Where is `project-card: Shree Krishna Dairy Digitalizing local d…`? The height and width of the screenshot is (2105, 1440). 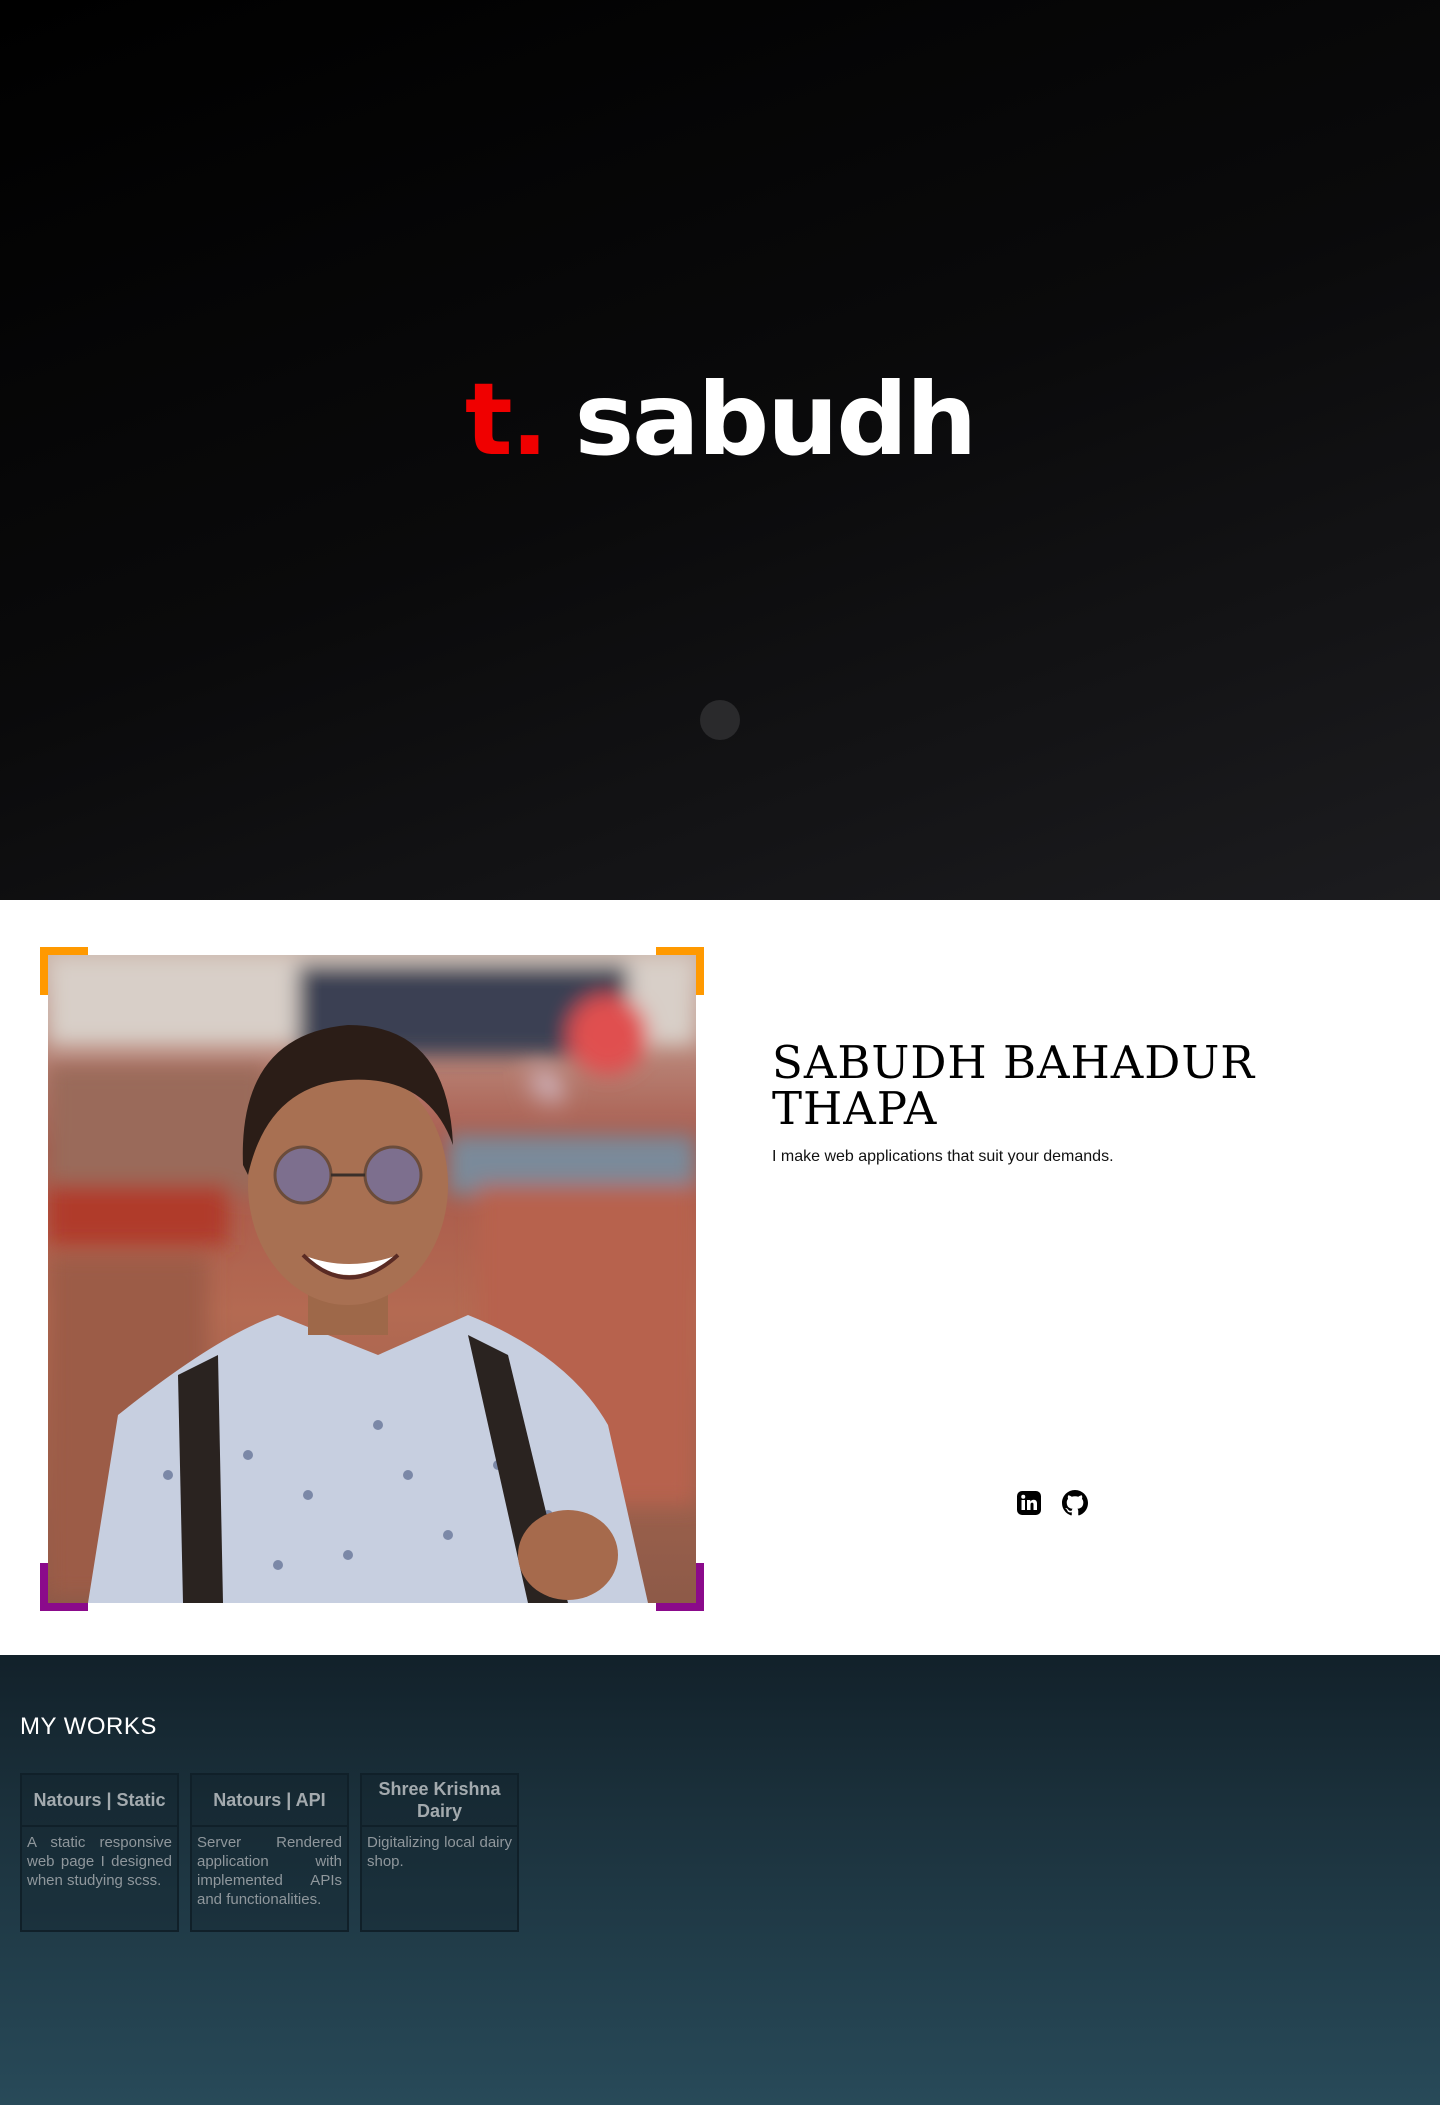
project-card: Shree Krishna Dairy Digitalizing local d… is located at coordinates (439, 1852).